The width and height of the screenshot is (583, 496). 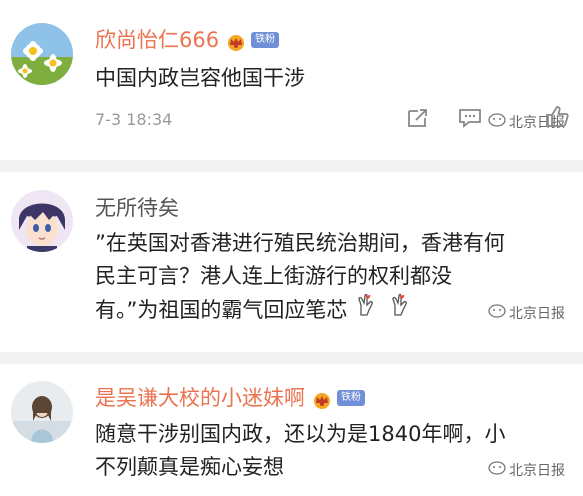 I want to click on comment-line-text: 有。”为祖国的霸气回应笔芯, so click(x=221, y=309).